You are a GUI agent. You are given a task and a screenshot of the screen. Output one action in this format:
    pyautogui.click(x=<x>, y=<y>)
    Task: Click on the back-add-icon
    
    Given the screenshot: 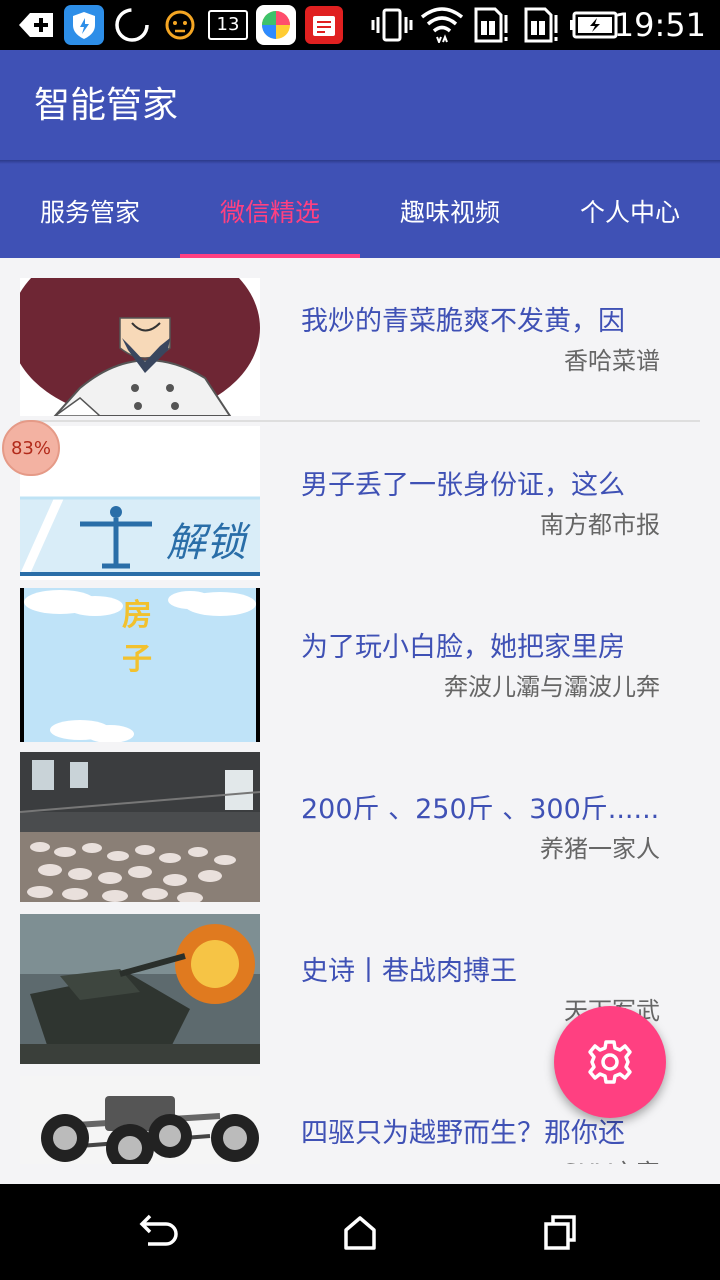 What is the action you would take?
    pyautogui.click(x=36, y=25)
    